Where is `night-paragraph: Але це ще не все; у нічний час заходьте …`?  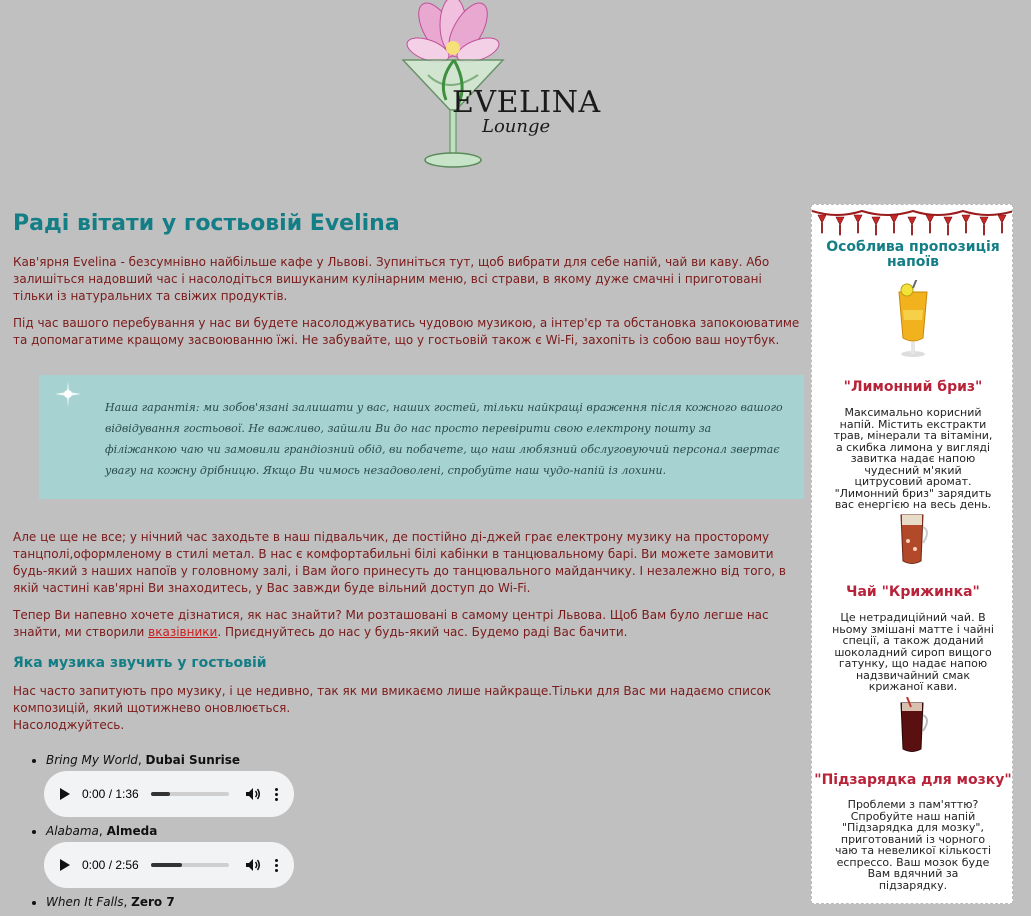 night-paragraph: Але це ще не все; у нічний час заходьте … is located at coordinates (399, 563).